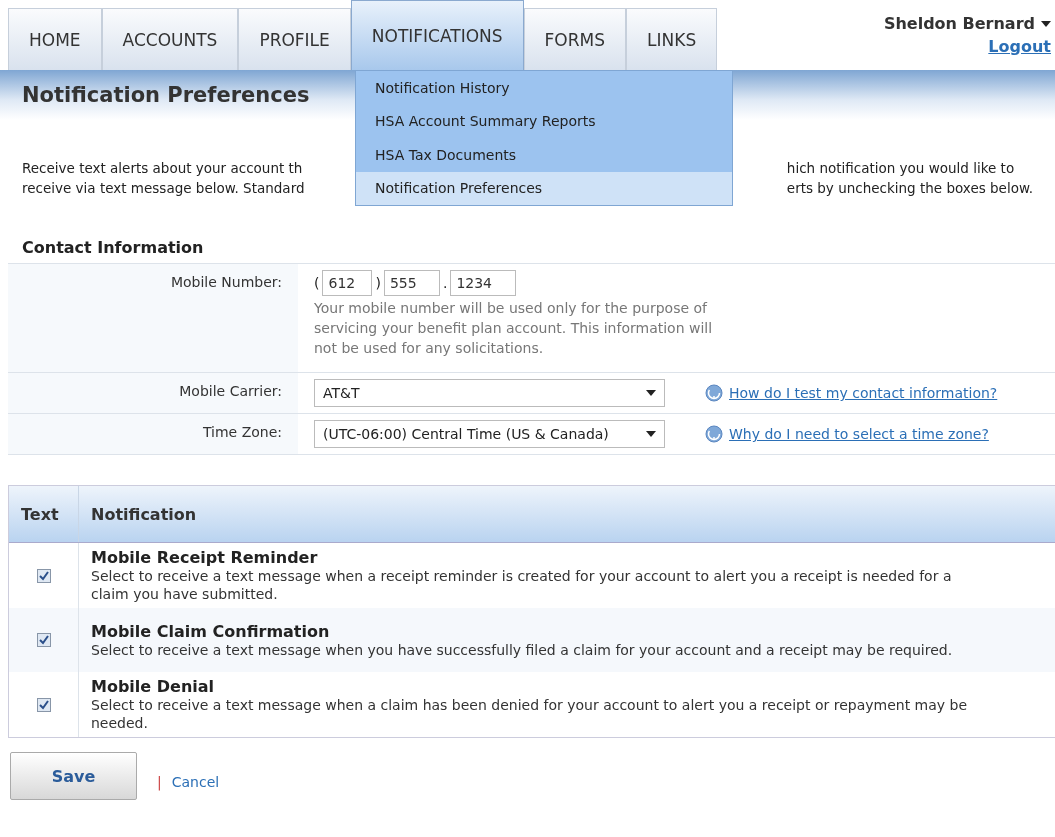 This screenshot has height=837, width=1055. I want to click on time-zone-select: (UTC-06:00) Central Time (US & Canada), so click(489, 434).